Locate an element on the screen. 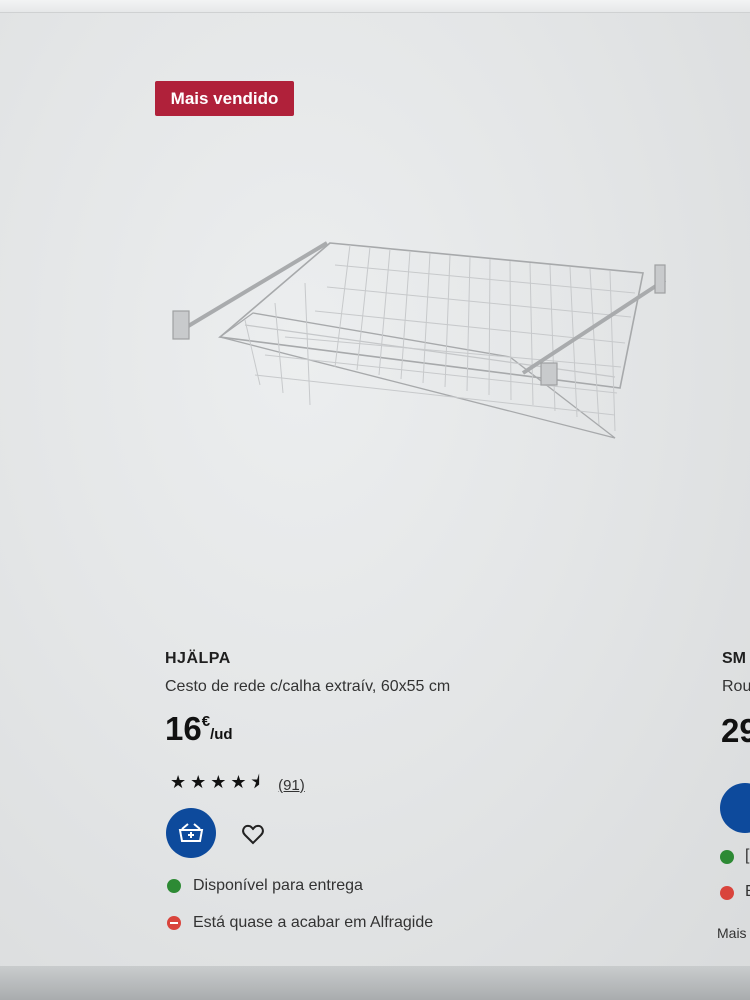 The width and height of the screenshot is (750, 1000). rating-stars: ★★★★⯨ is located at coordinates (217, 782).